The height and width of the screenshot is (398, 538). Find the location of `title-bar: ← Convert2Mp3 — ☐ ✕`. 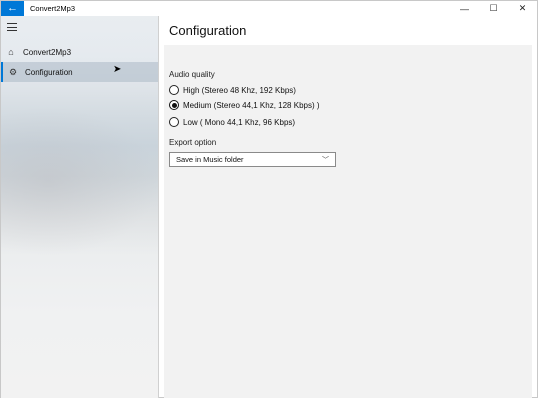

title-bar: ← Convert2Mp3 — ☐ ✕ is located at coordinates (269, 8).